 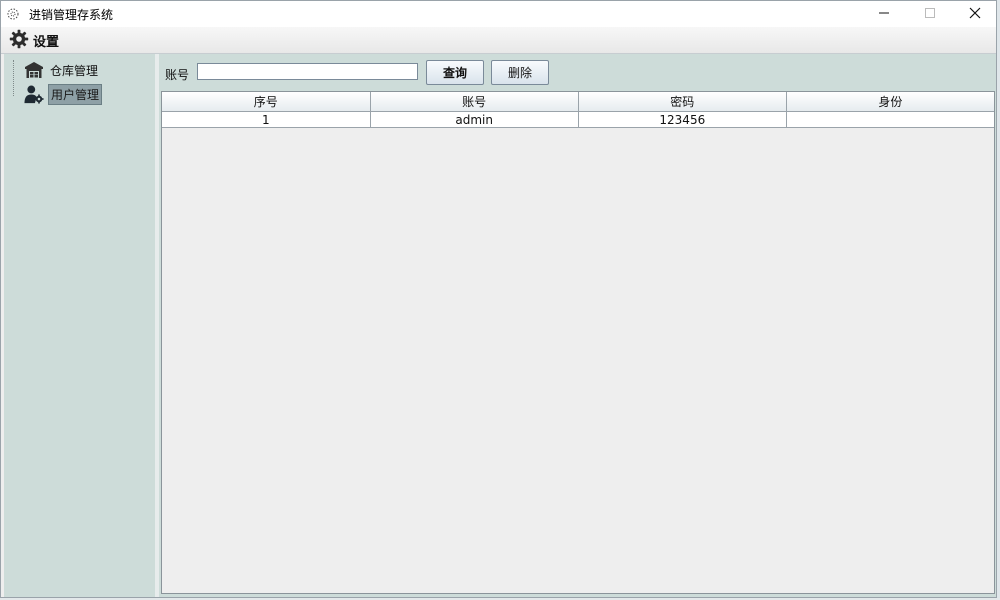 What do you see at coordinates (75, 94) in the screenshot?
I see `sidebar-item-label: 用户管理` at bounding box center [75, 94].